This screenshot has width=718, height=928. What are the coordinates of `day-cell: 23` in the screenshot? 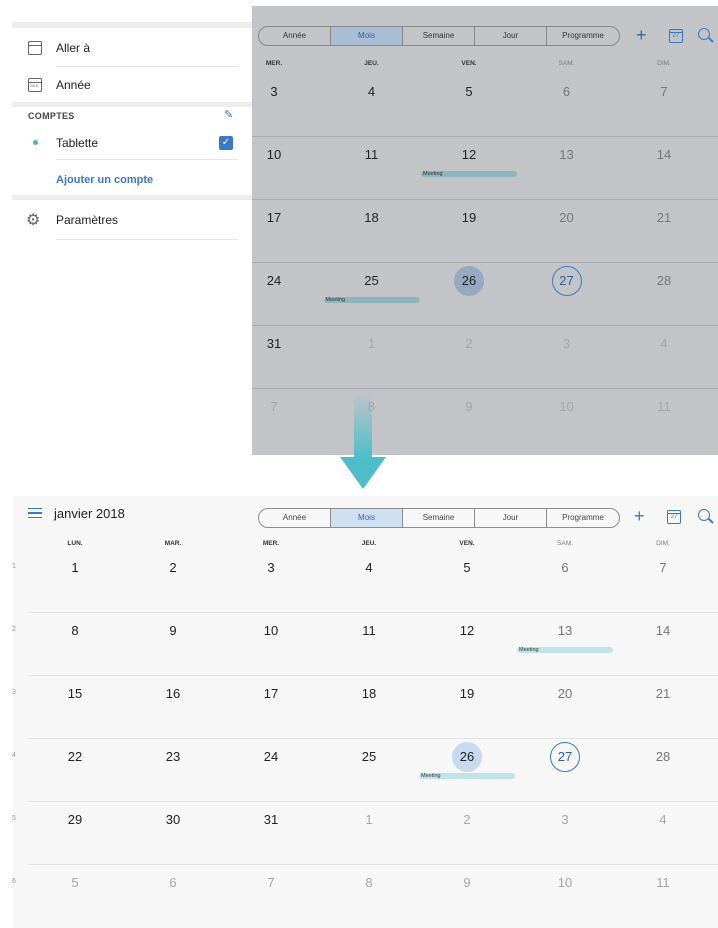 It's located at (173, 756).